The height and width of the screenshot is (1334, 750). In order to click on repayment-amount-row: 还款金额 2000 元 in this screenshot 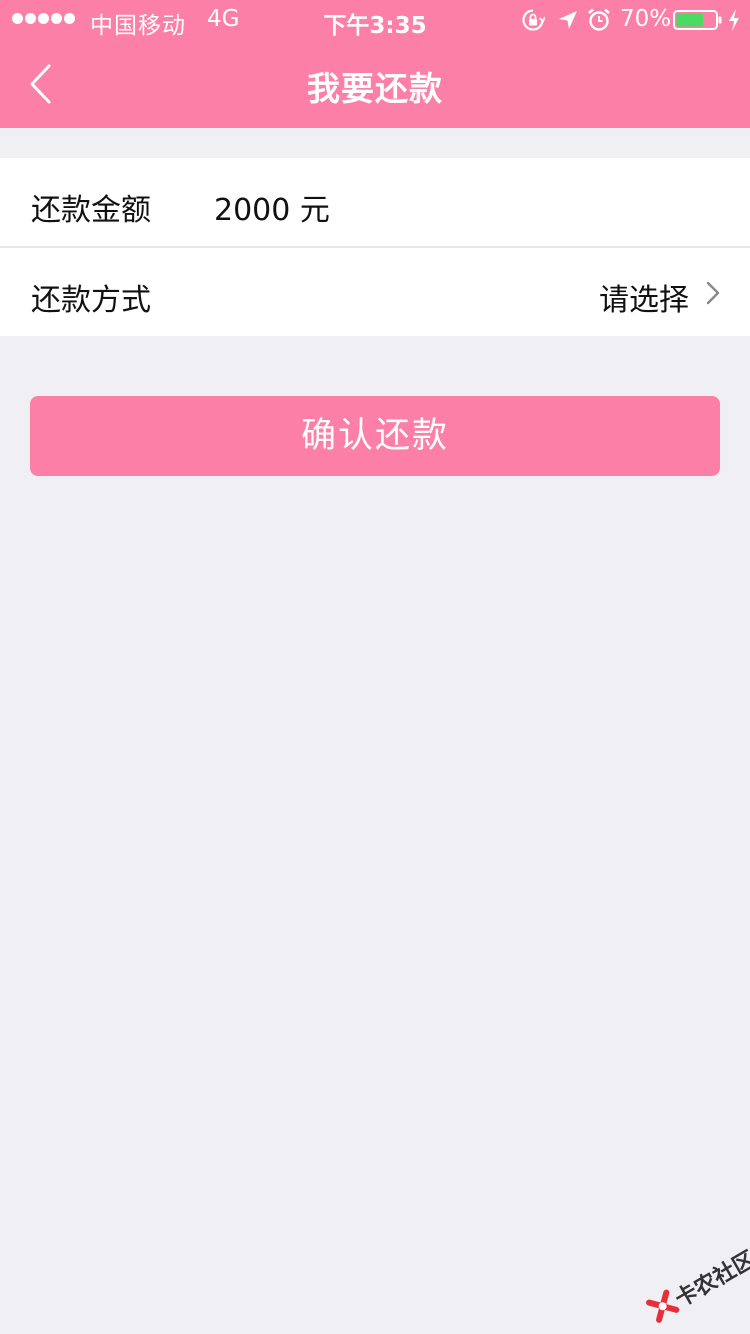, I will do `click(375, 202)`.